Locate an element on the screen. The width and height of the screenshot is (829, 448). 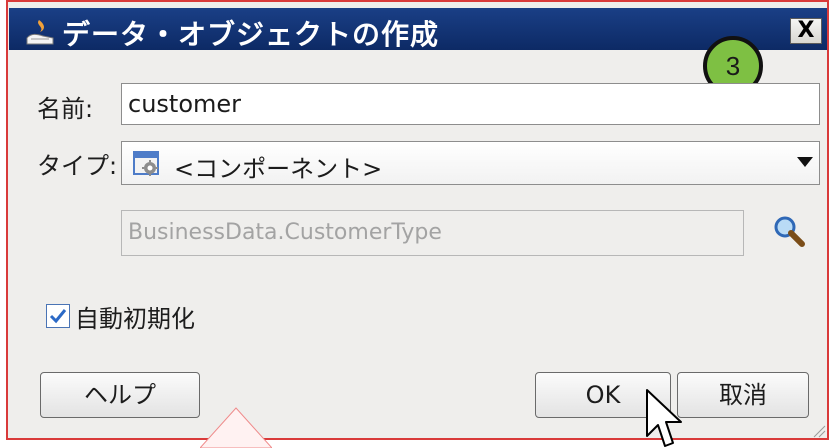
auto-init-checkbox is located at coordinates (58, 316).